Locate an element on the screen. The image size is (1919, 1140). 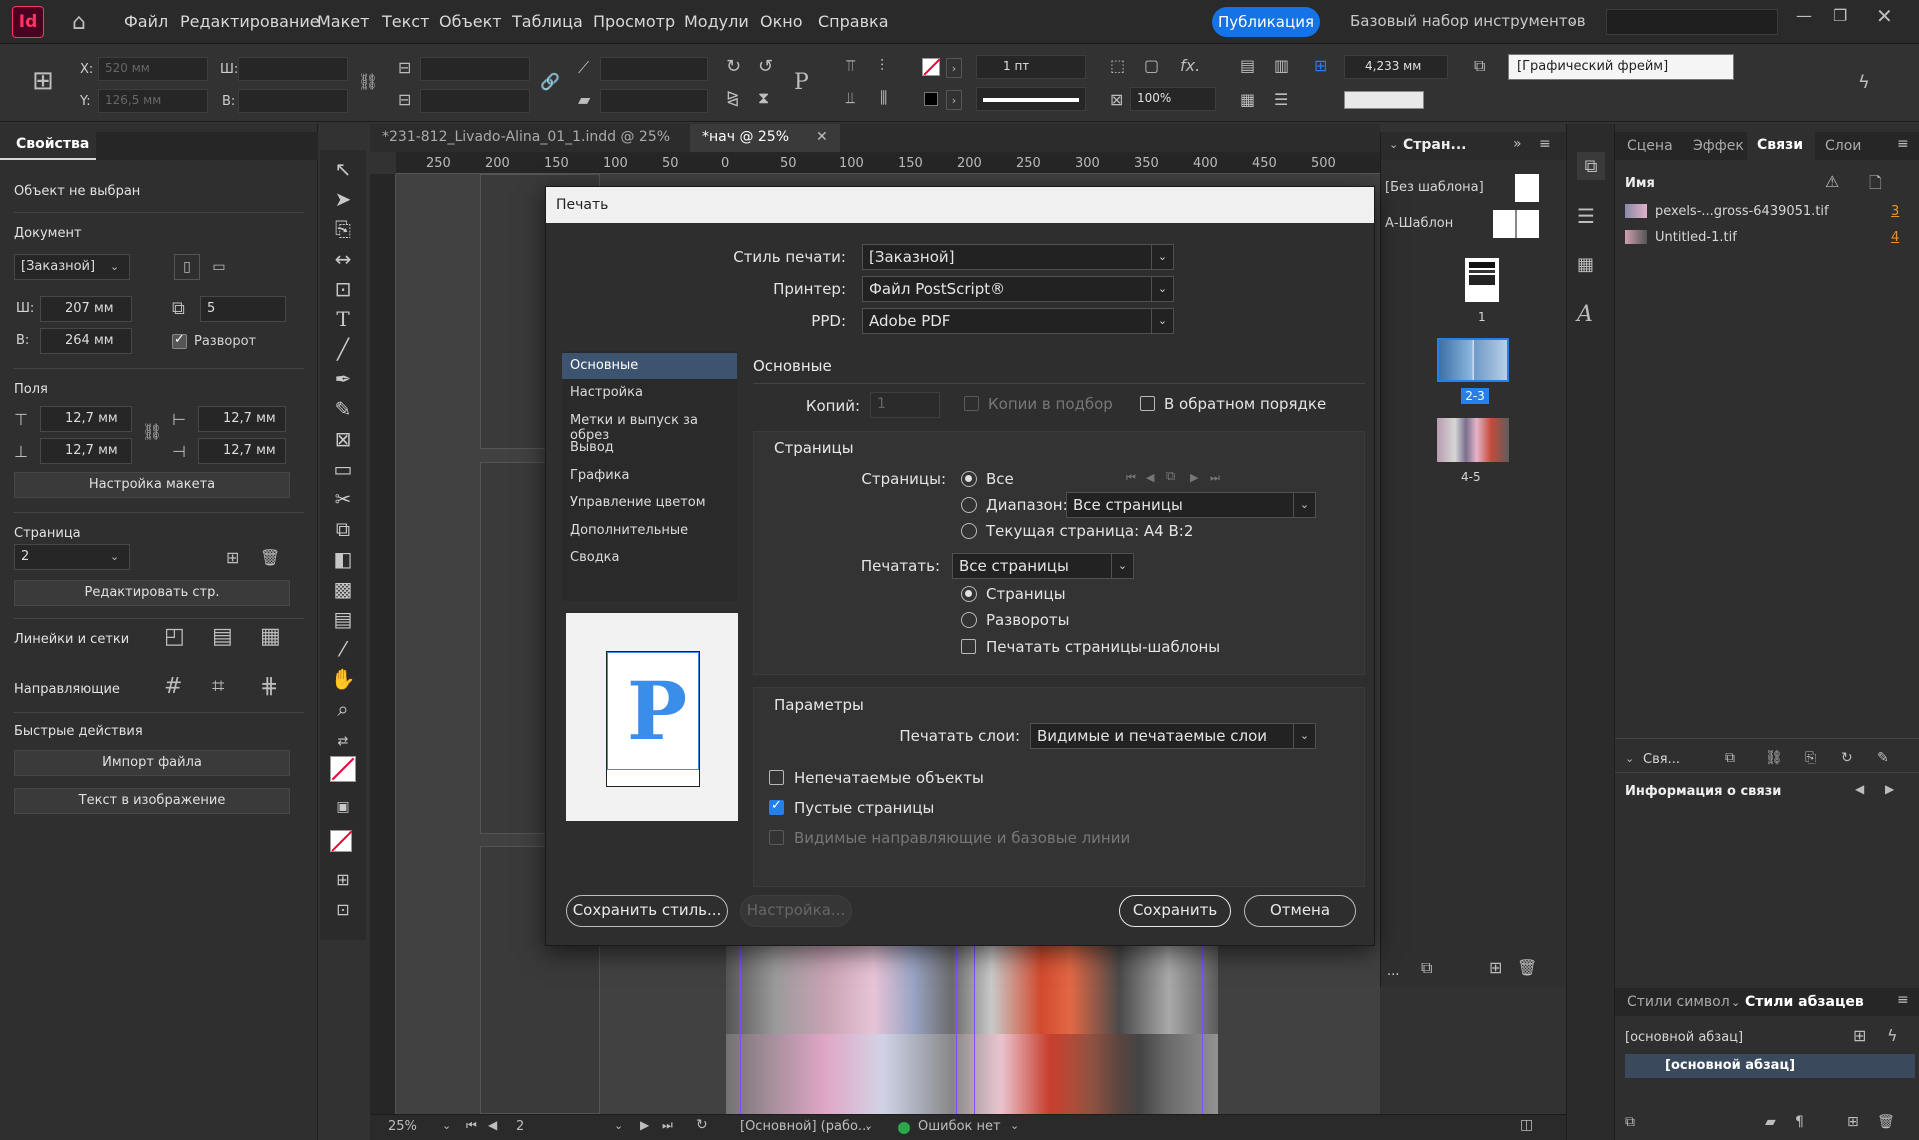
menu-text: Текст is located at coordinates (405, 21).